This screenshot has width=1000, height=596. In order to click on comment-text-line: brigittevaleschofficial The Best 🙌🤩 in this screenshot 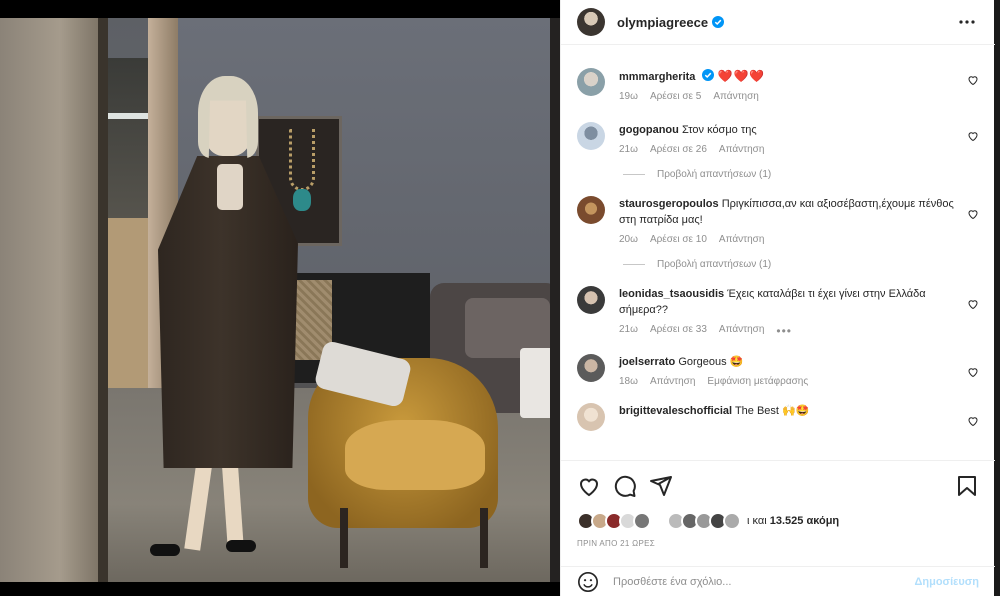, I will do `click(787, 411)`.